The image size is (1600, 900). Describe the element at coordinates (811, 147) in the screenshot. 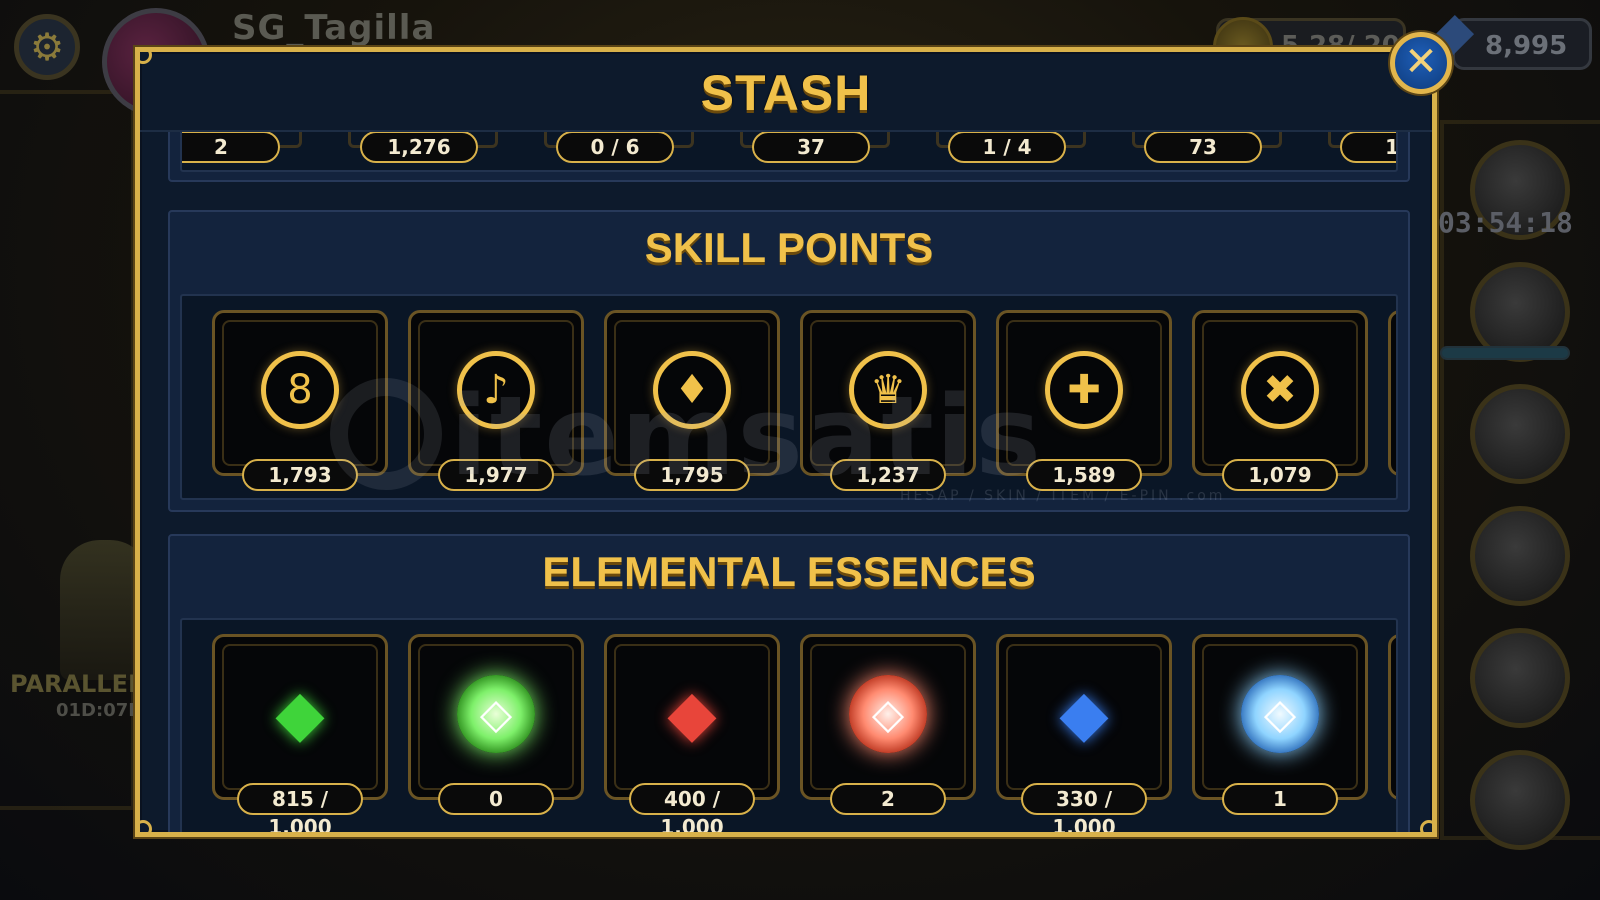

I see `item-count: 37` at that location.